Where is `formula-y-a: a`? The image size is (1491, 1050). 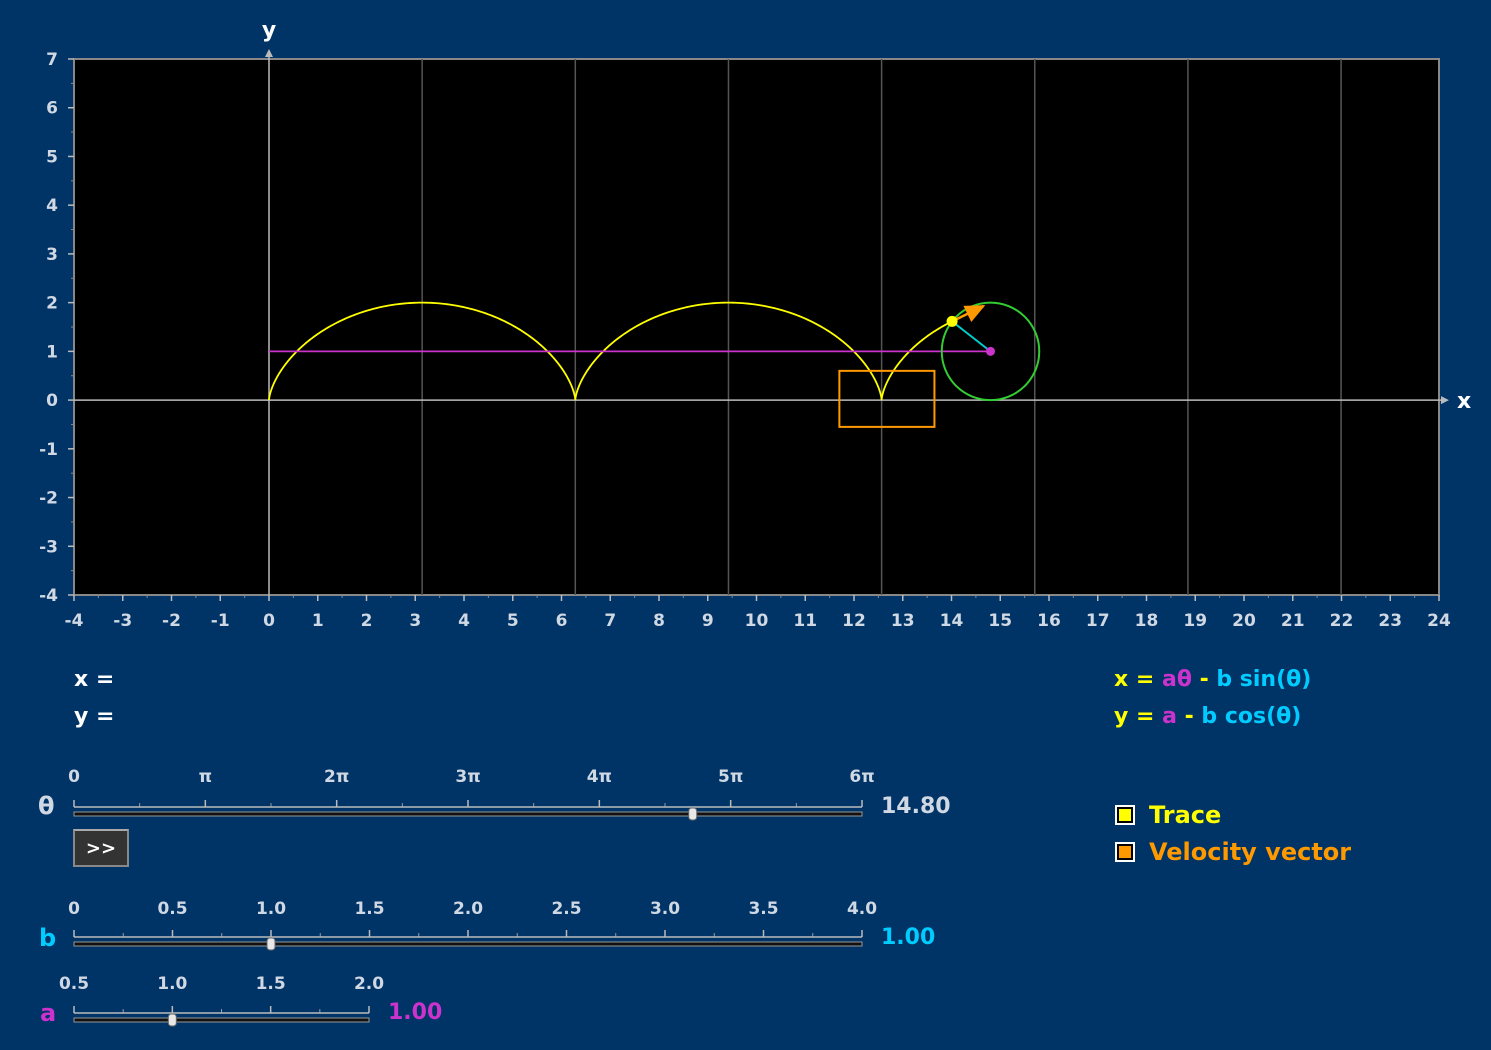 formula-y-a: a is located at coordinates (1169, 716).